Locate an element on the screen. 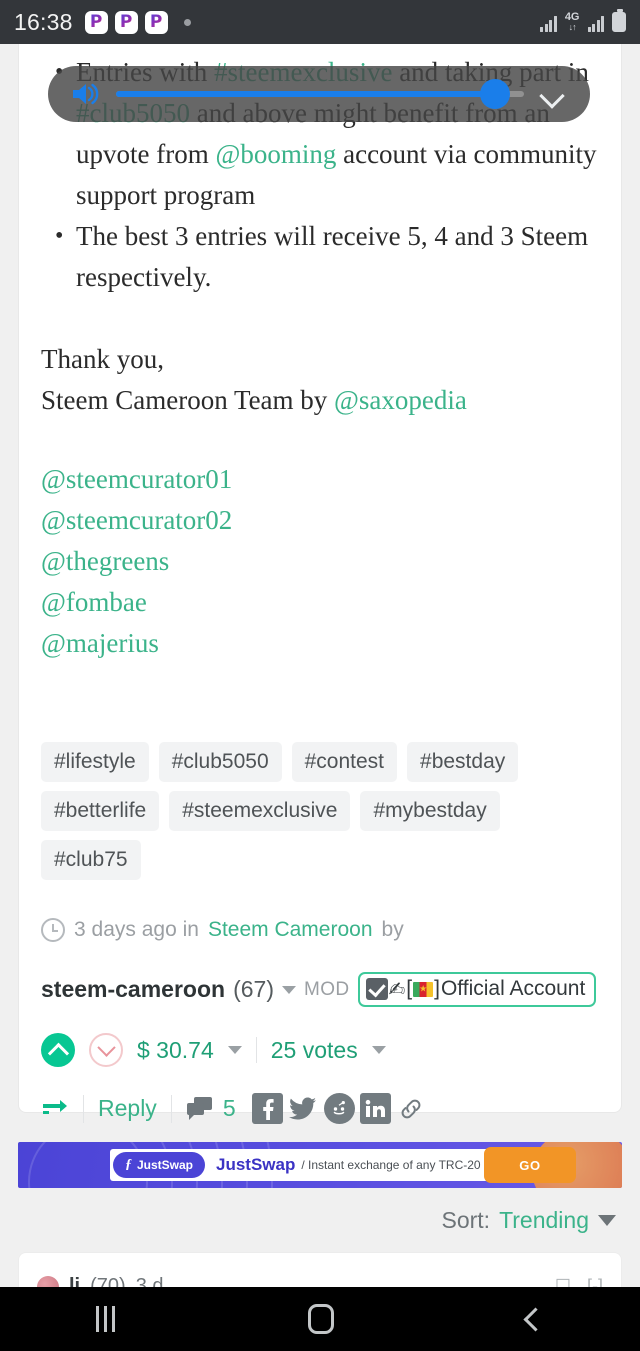  tag-chip: #club5050 is located at coordinates (220, 762).